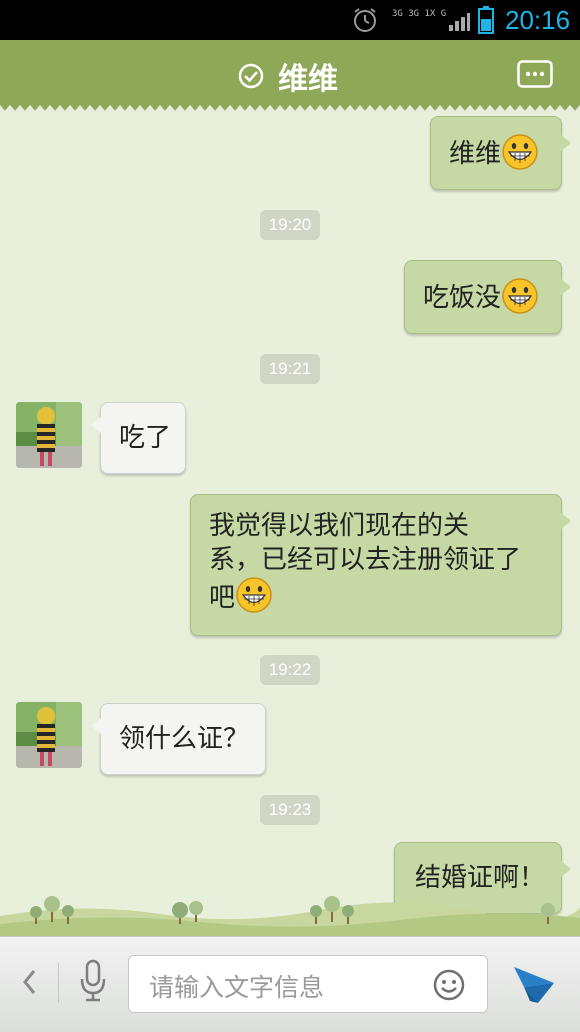  What do you see at coordinates (290, 670) in the screenshot?
I see `timestamp: 19:22` at bounding box center [290, 670].